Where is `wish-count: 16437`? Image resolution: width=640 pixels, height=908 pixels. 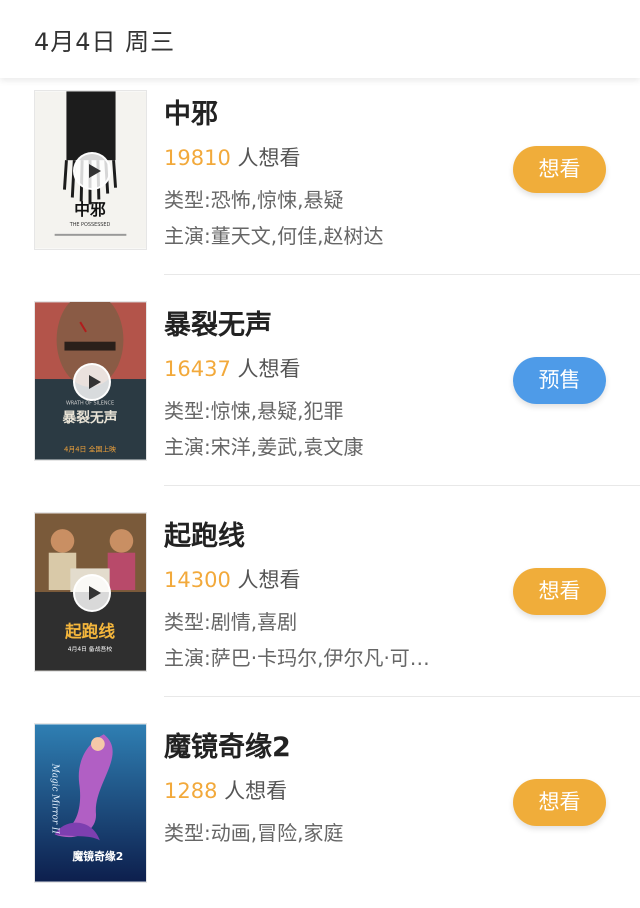 wish-count: 16437 is located at coordinates (197, 369).